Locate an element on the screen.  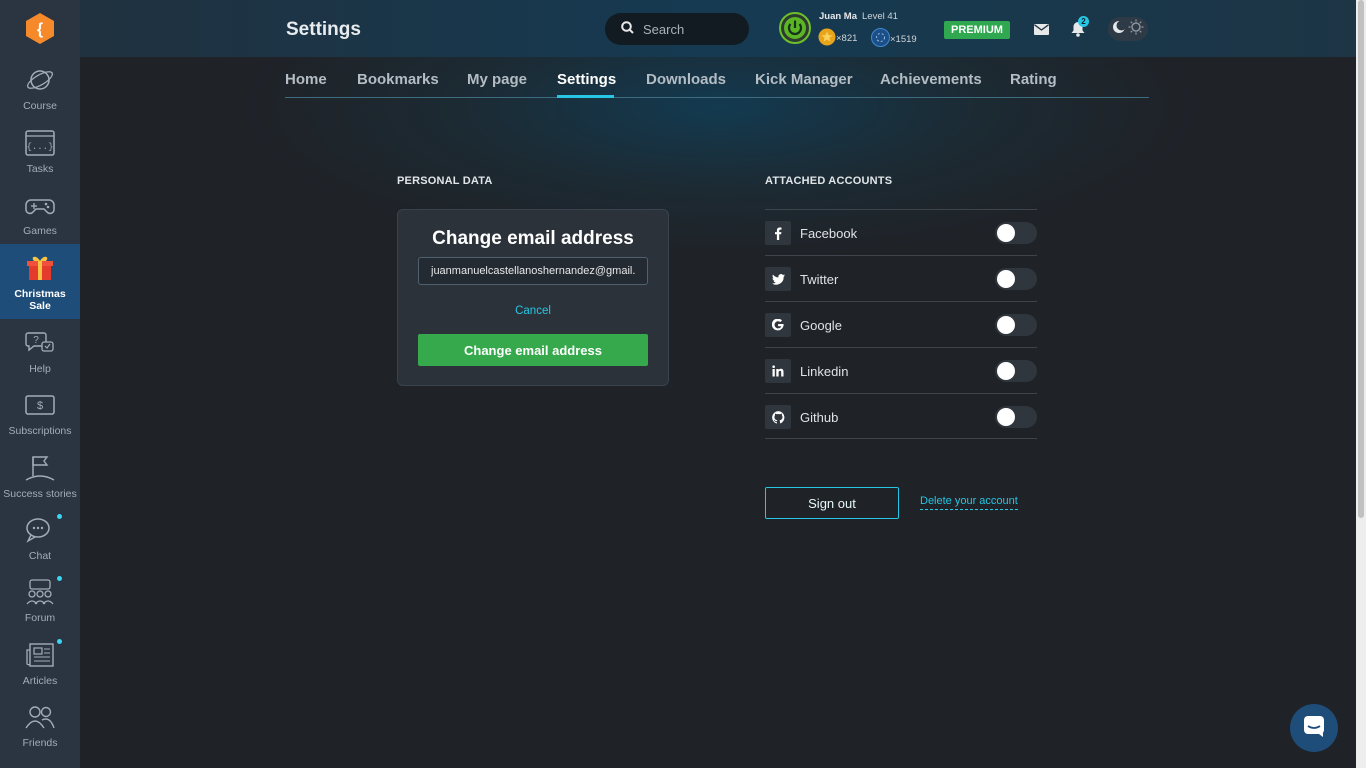
avatar is located at coordinates (795, 28).